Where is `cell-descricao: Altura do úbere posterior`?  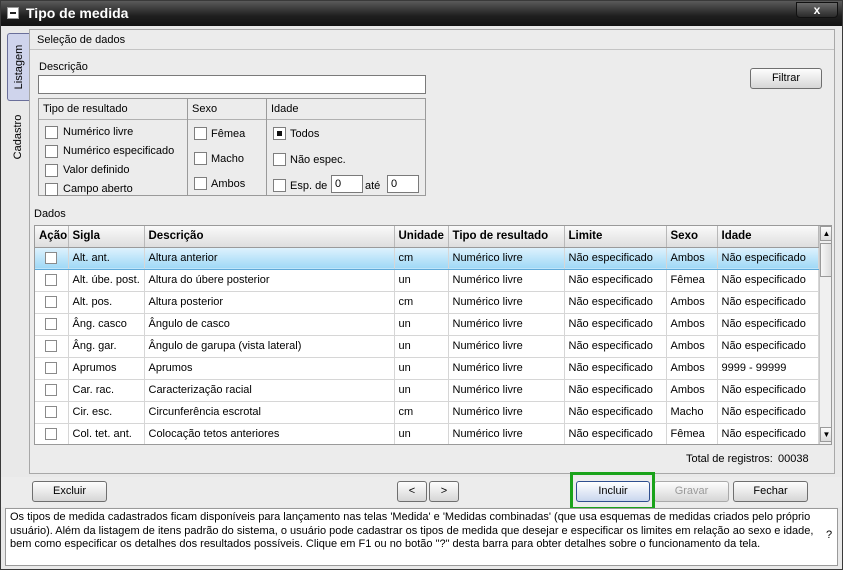
cell-descricao: Altura do úbere posterior is located at coordinates (269, 280).